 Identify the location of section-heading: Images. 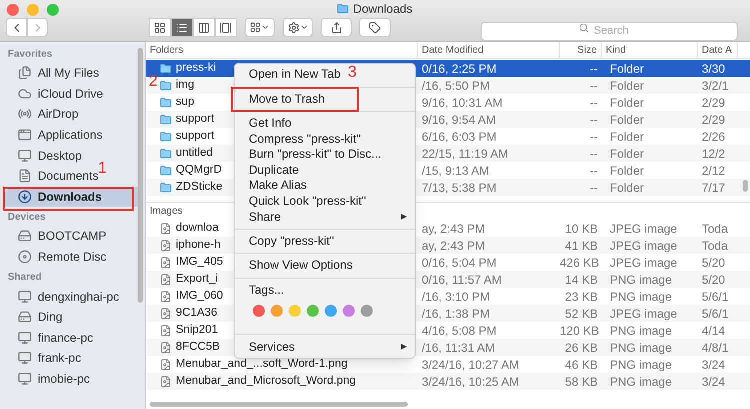
(166, 212).